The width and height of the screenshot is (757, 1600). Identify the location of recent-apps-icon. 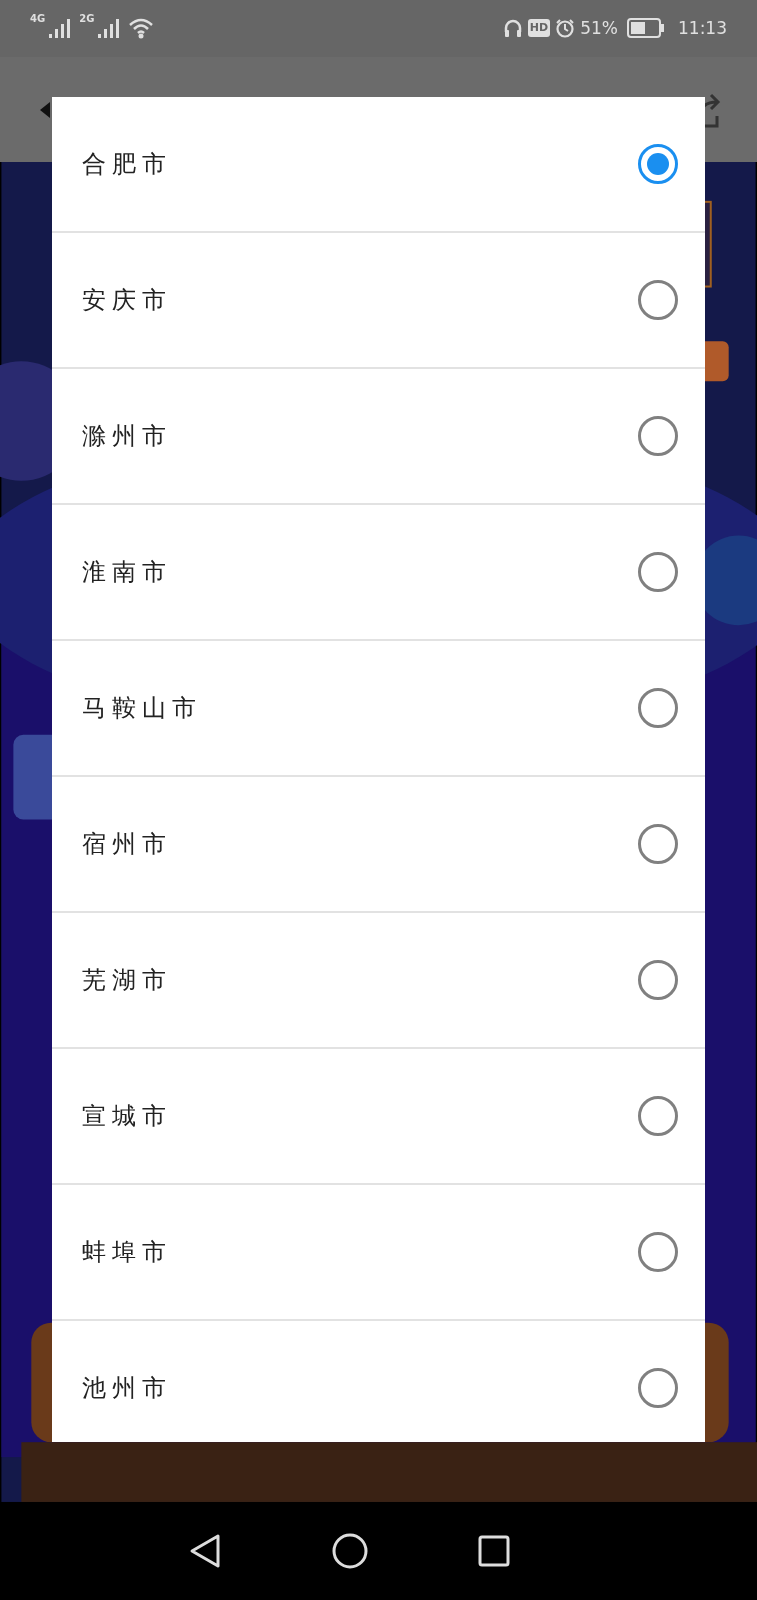
(493, 1551).